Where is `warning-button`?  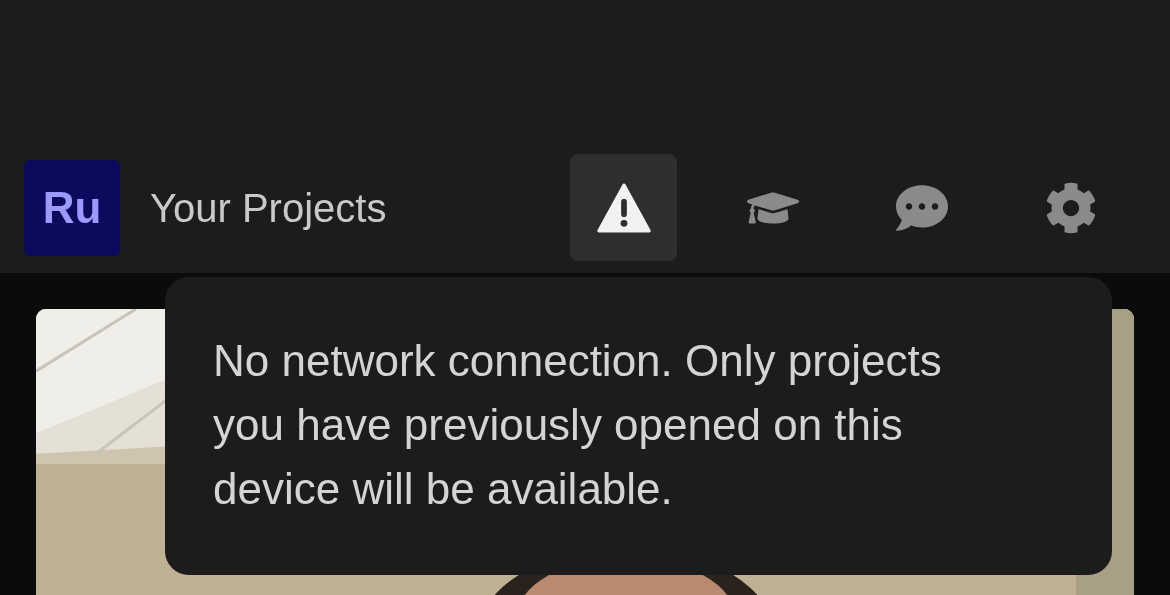
warning-button is located at coordinates (623, 207).